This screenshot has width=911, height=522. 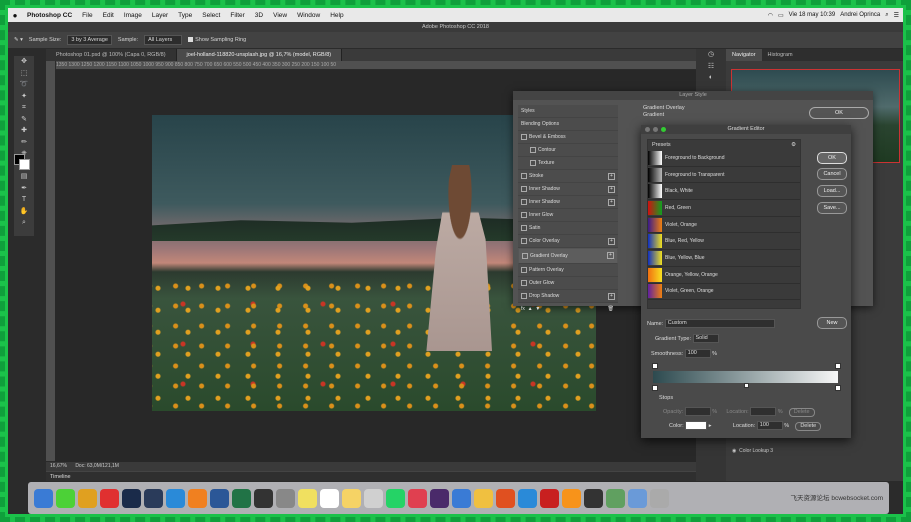 I want to click on midpoint-marker, so click(x=746, y=385).